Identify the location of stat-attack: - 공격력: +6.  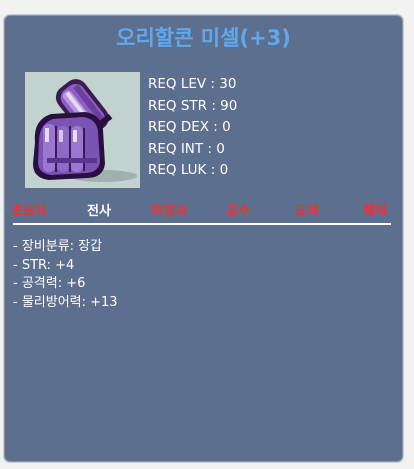
(49, 283).